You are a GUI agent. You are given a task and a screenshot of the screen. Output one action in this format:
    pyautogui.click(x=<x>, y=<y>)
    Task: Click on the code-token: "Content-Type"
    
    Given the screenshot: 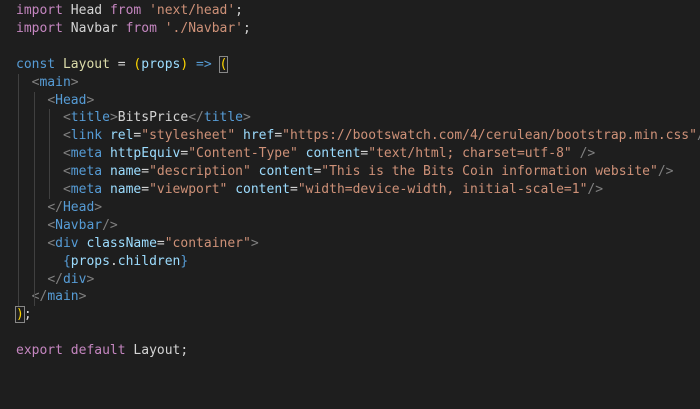 What is the action you would take?
    pyautogui.click(x=243, y=154)
    